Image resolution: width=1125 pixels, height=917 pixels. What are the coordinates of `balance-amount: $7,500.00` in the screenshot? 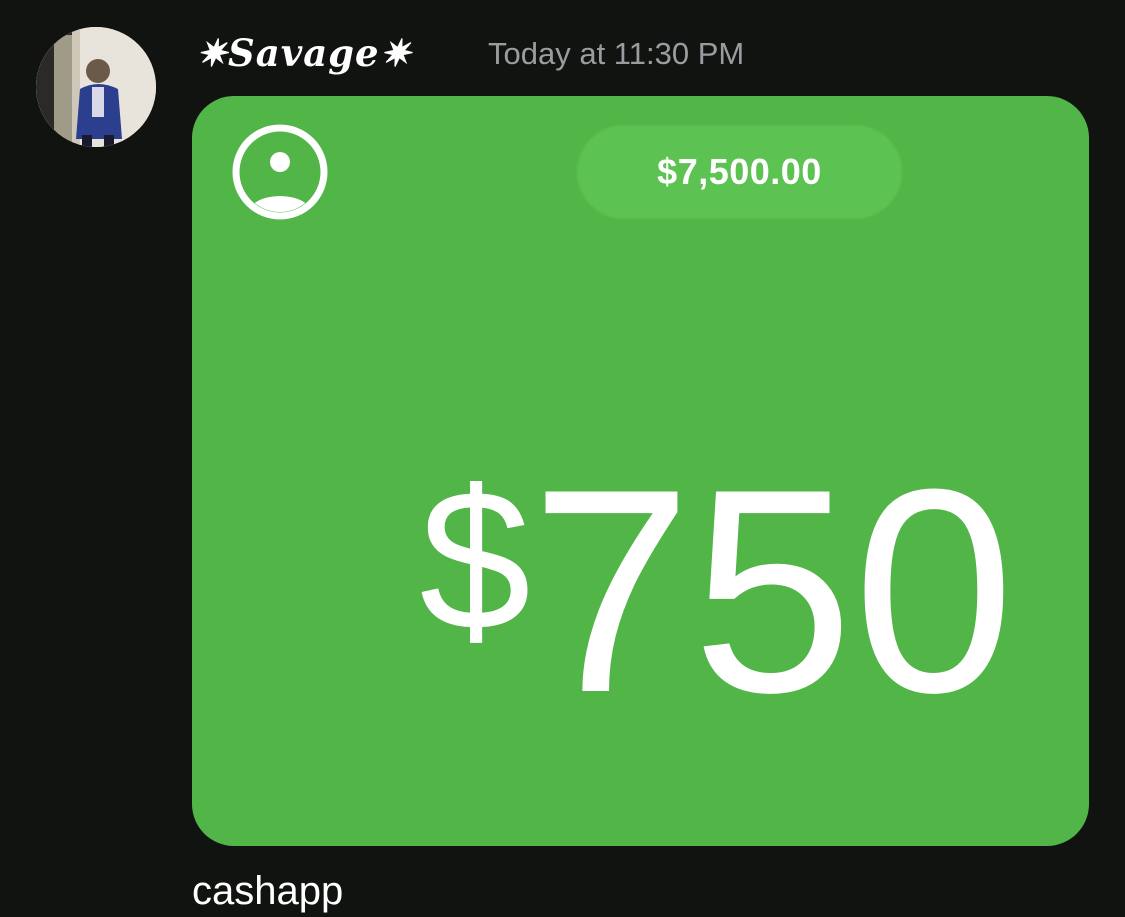 It's located at (739, 171).